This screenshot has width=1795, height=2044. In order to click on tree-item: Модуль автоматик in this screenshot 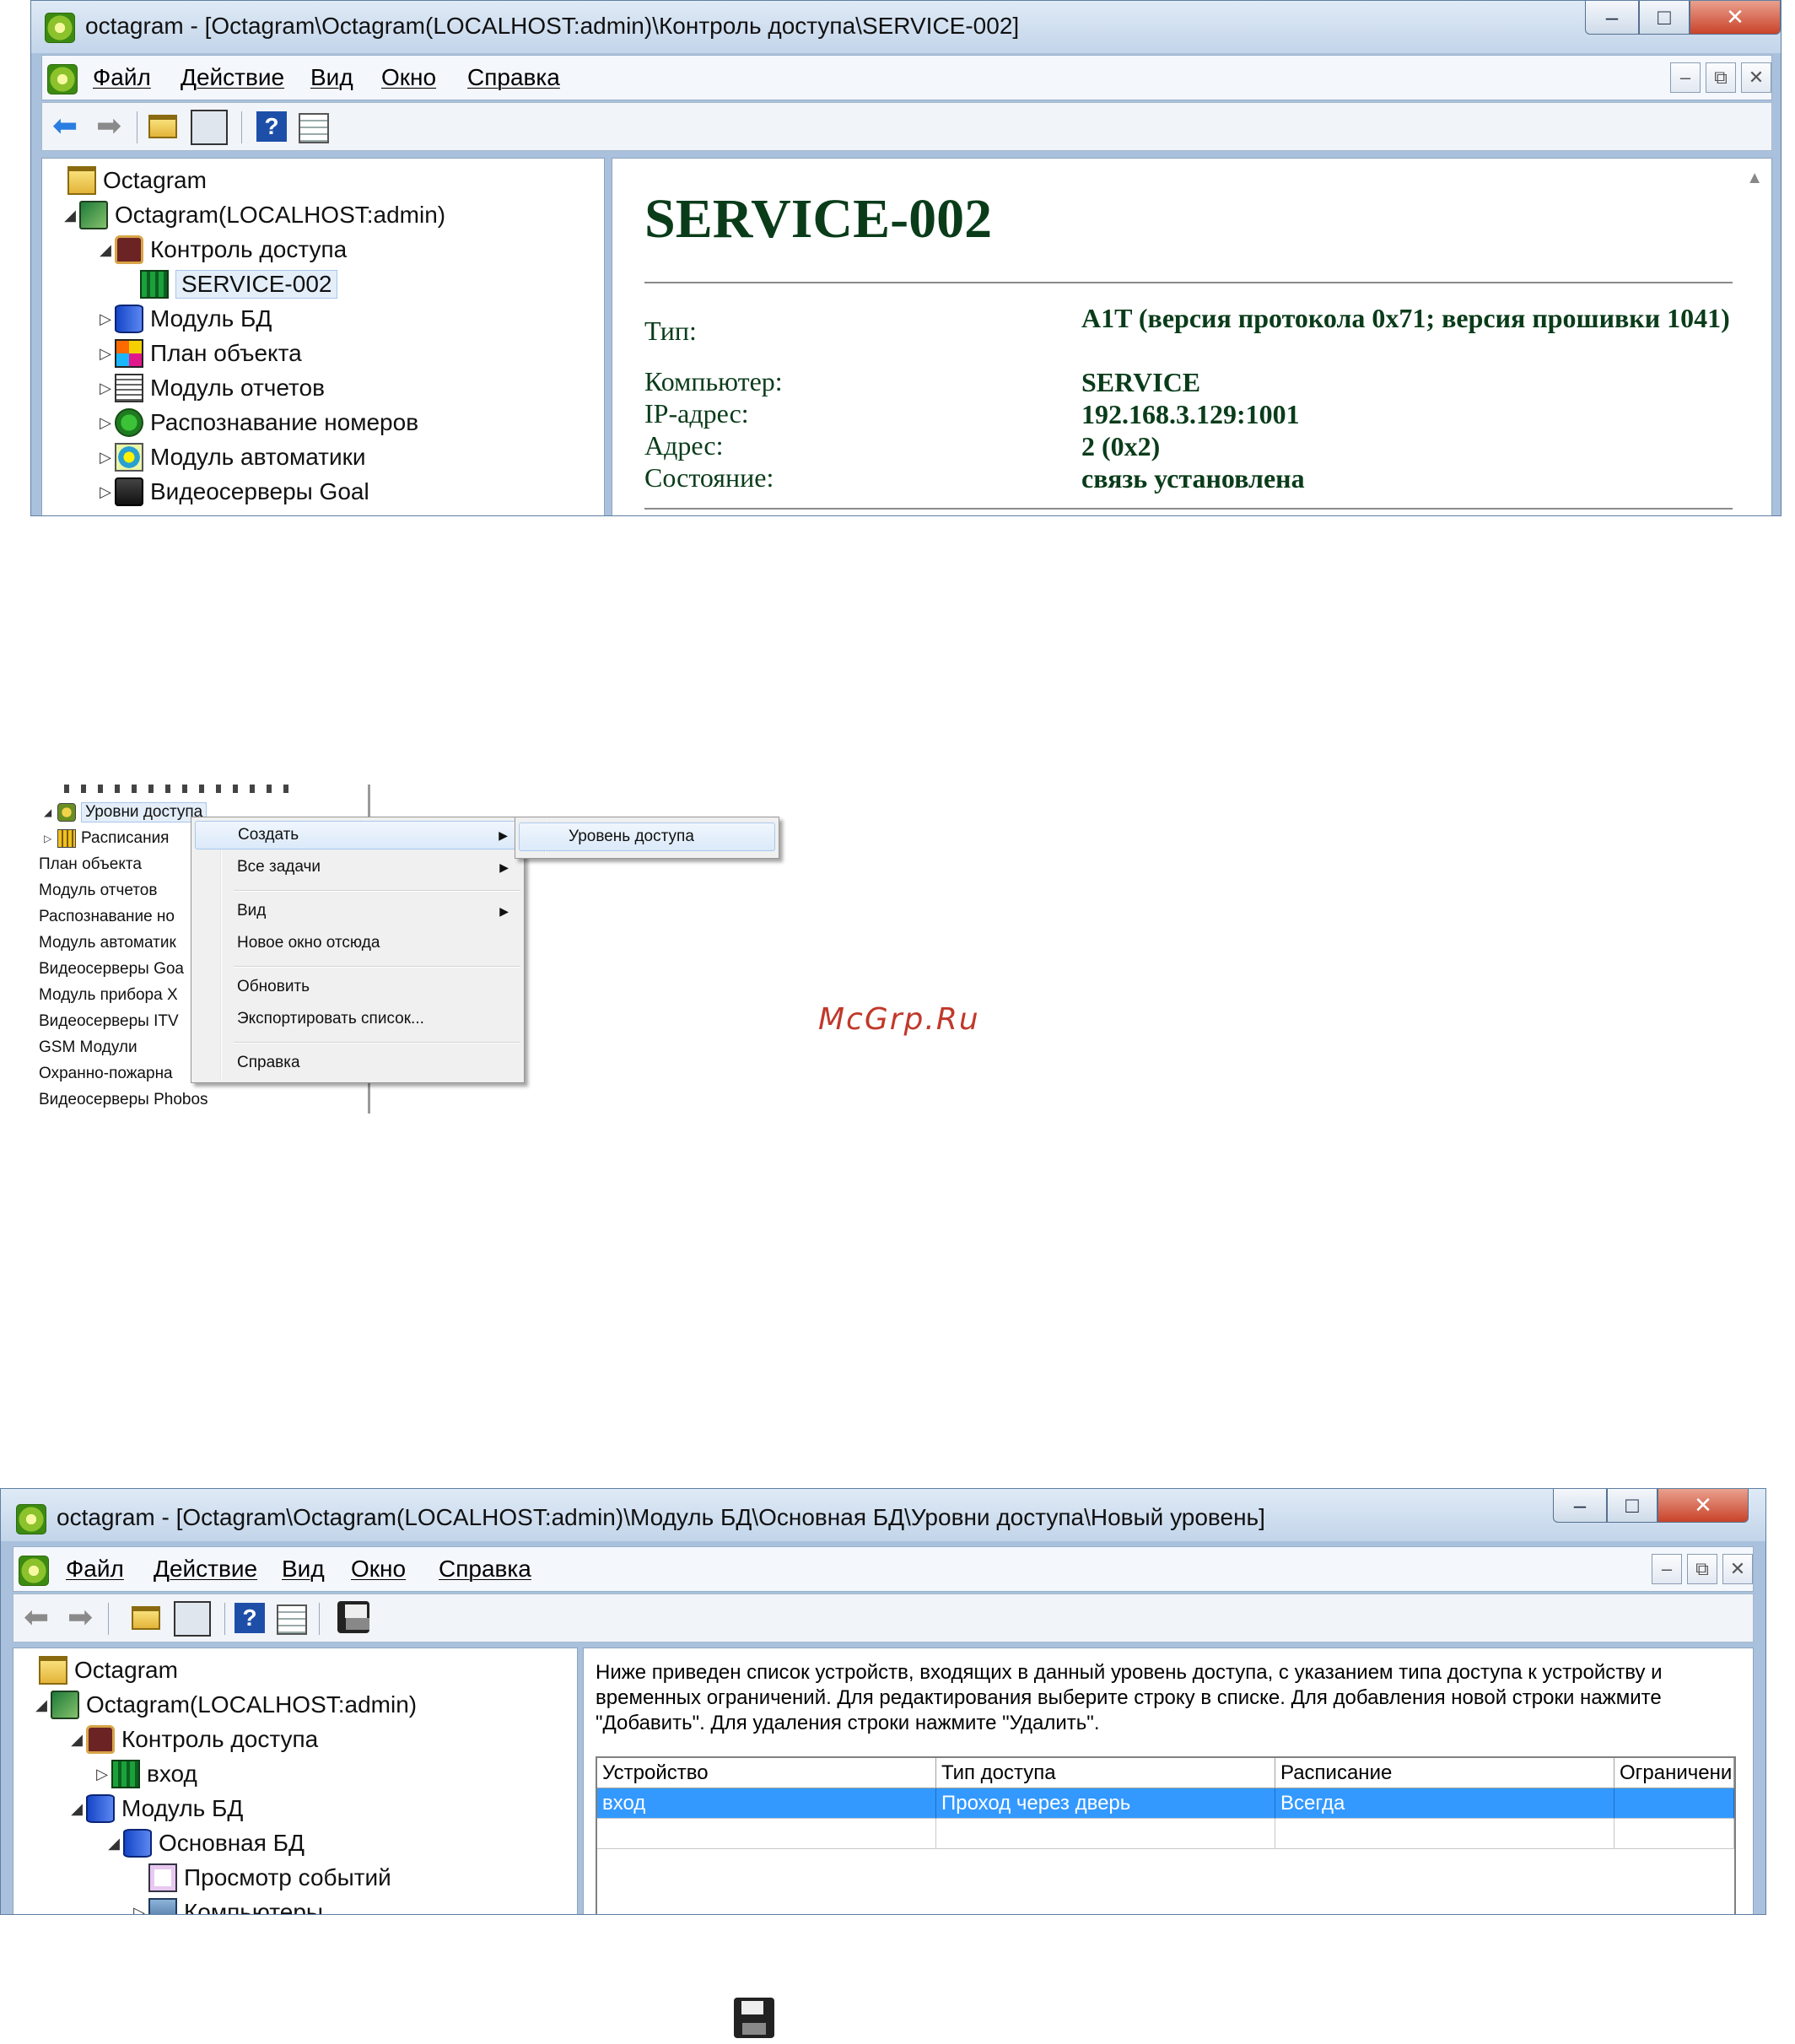, I will do `click(107, 943)`.